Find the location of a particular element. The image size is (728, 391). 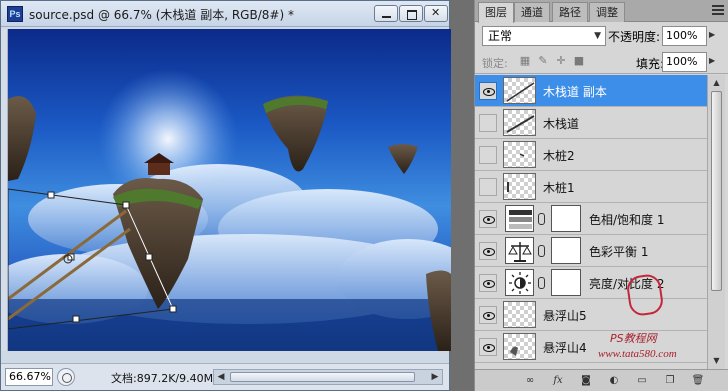

photoshop-app-icon: Ps is located at coordinates (15, 14).